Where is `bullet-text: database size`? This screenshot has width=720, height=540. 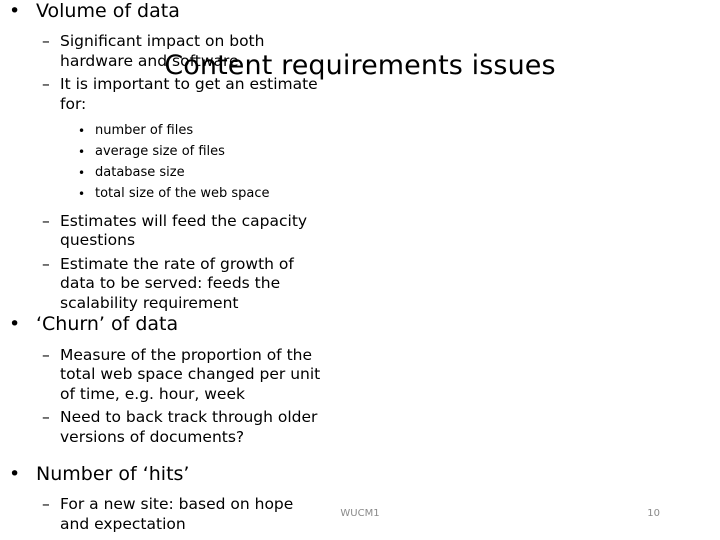
bullet-text: database size is located at coordinates (140, 173).